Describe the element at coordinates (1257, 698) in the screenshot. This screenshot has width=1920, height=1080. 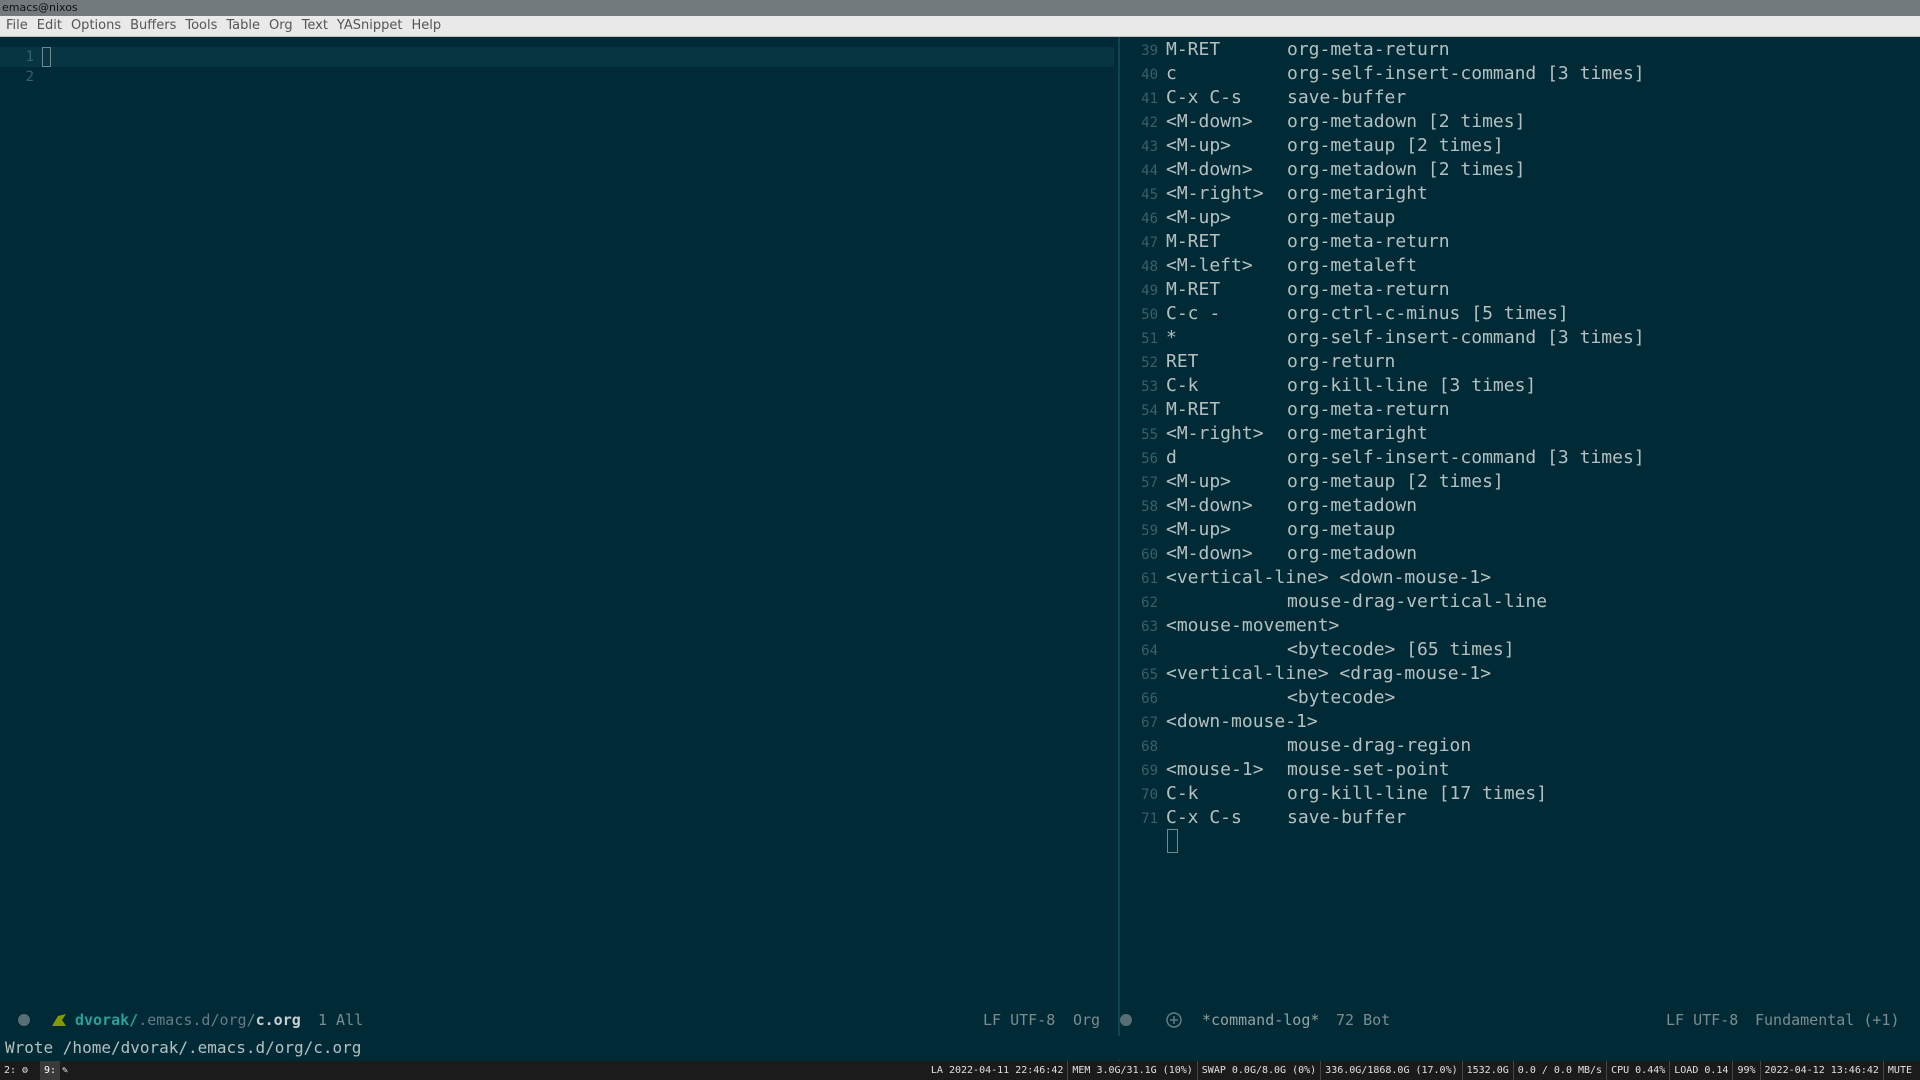
I see `log-line: 66 <bytecode>` at that location.